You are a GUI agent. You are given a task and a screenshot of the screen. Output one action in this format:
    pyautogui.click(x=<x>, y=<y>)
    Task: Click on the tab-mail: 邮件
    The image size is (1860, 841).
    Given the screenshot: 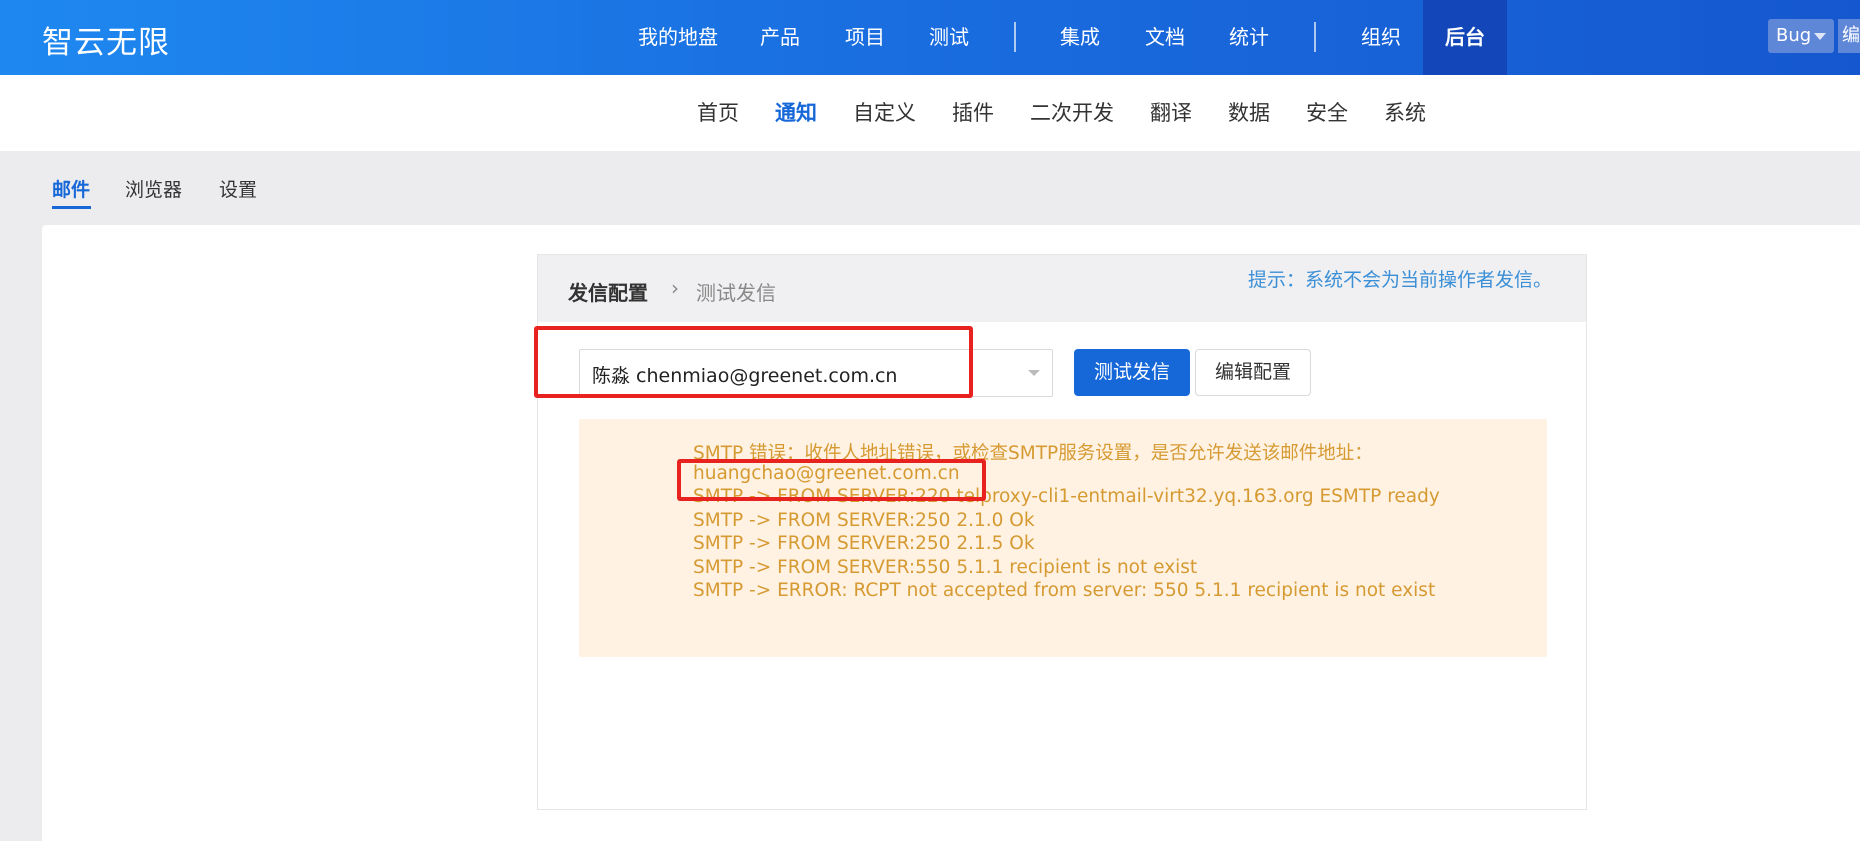 What is the action you would take?
    pyautogui.click(x=71, y=188)
    